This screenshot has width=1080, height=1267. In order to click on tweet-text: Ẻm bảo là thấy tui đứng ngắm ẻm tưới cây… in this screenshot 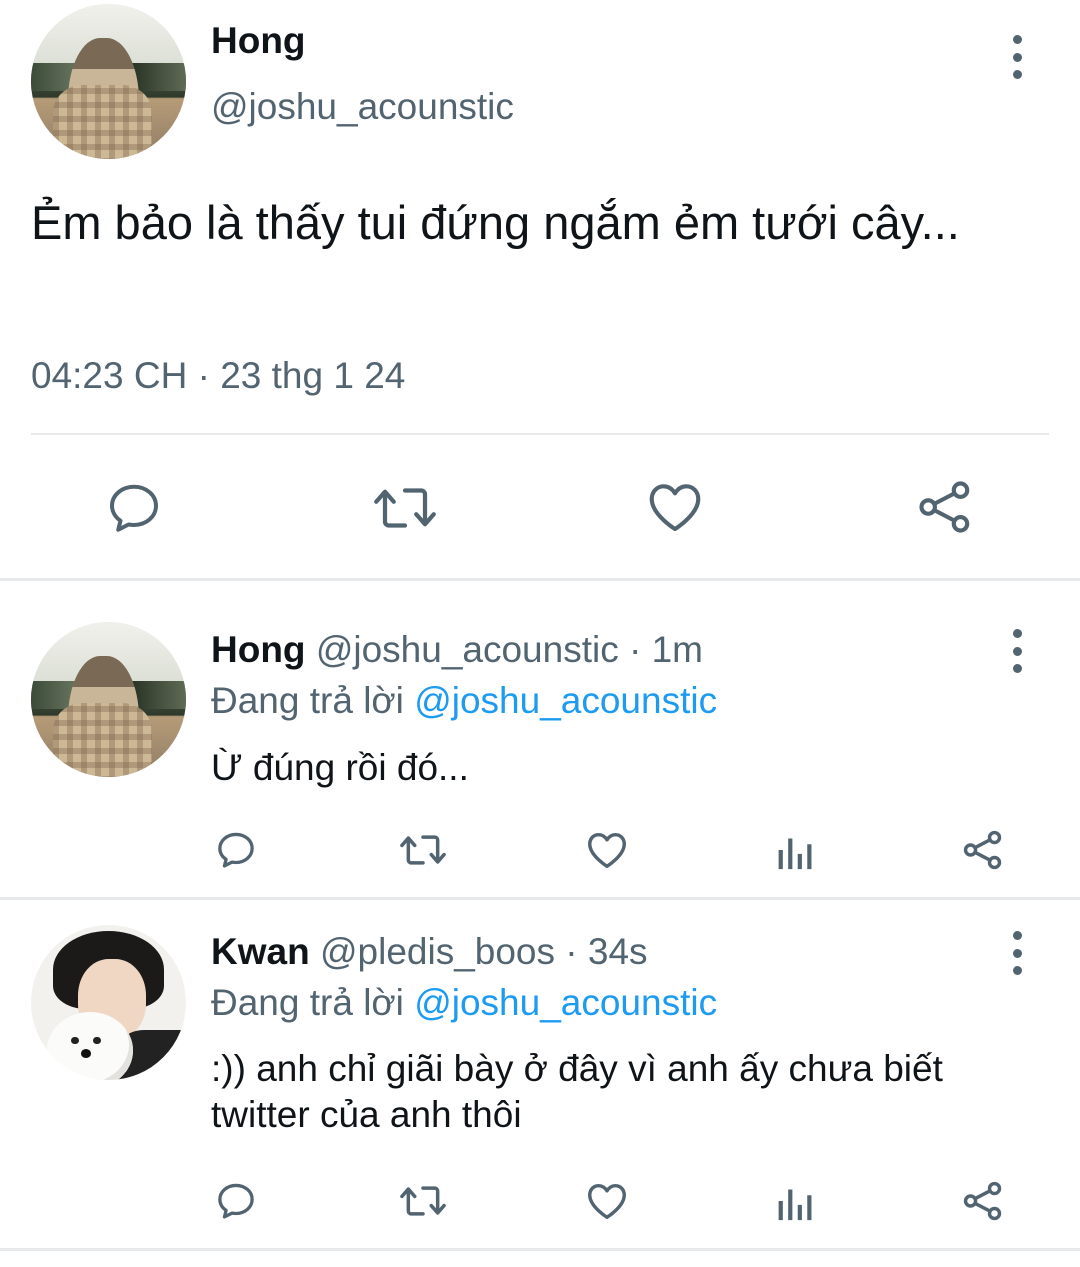, I will do `click(495, 222)`.